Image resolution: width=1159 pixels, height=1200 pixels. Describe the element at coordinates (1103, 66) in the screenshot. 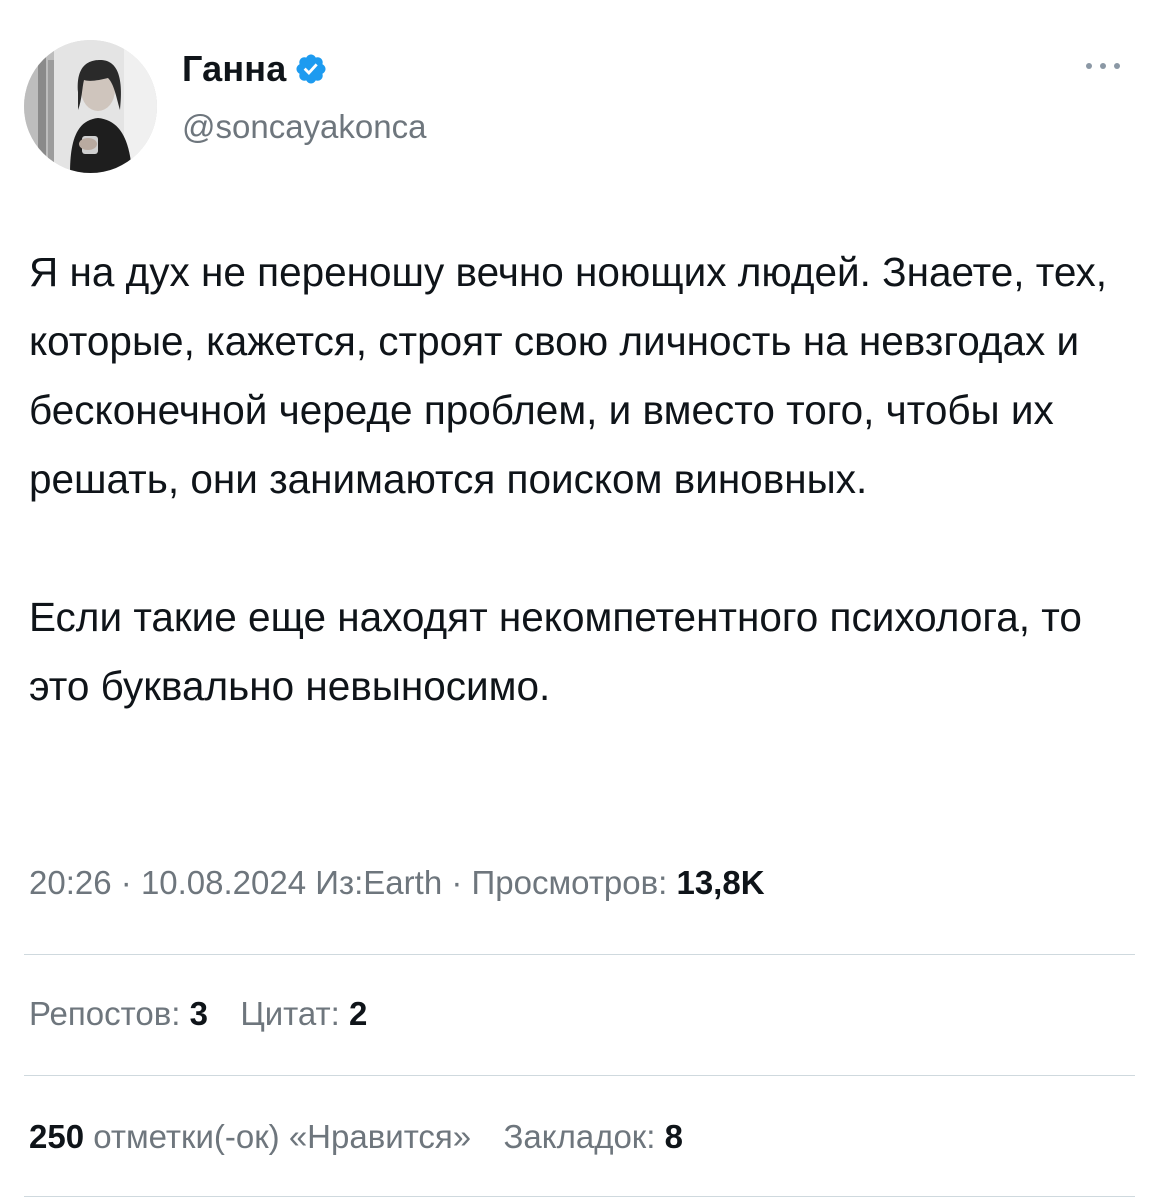

I see `more-options-icon` at that location.